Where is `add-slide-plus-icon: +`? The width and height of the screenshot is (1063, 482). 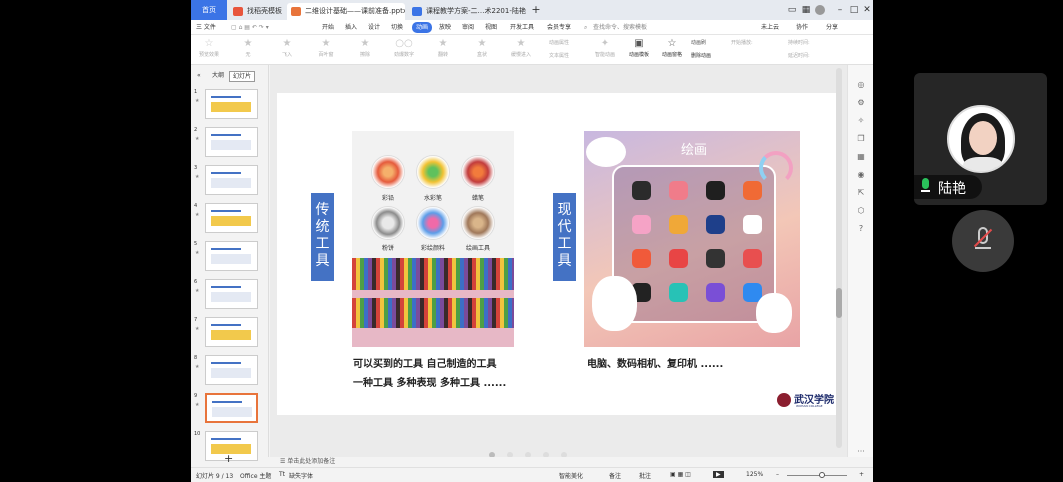
add-slide-plus-icon: + is located at coordinates (228, 458).